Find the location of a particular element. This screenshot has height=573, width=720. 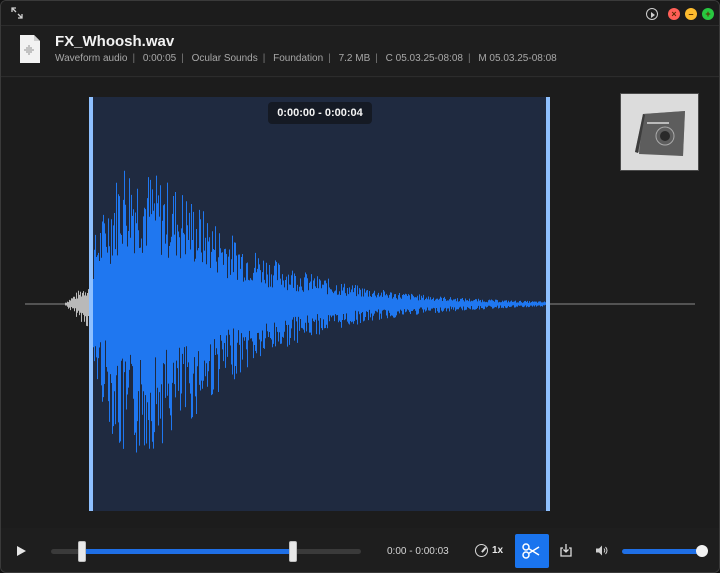

play-icon is located at coordinates (21, 551).